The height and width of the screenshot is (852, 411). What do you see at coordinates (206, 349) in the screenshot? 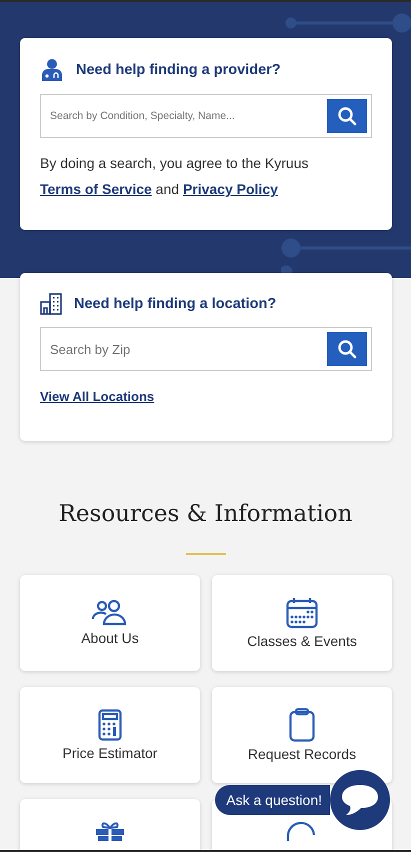
I see `search-field: Search by Zip` at bounding box center [206, 349].